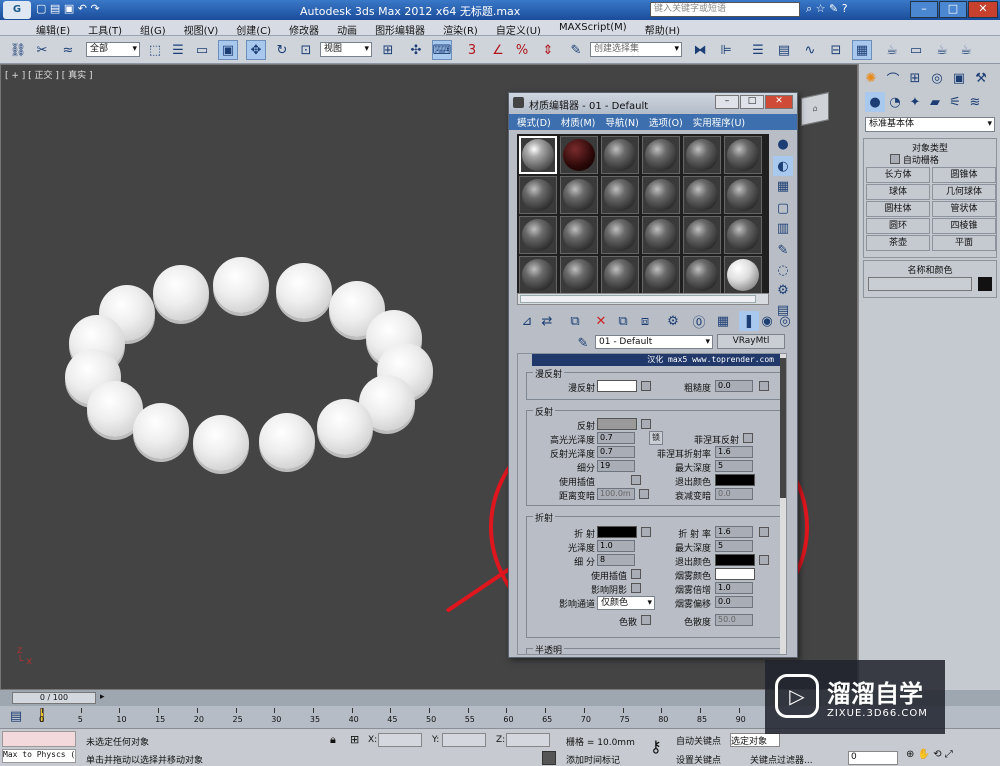 This screenshot has height=766, width=1000. I want to click on edit-named-selection-icon: ✎, so click(576, 50).